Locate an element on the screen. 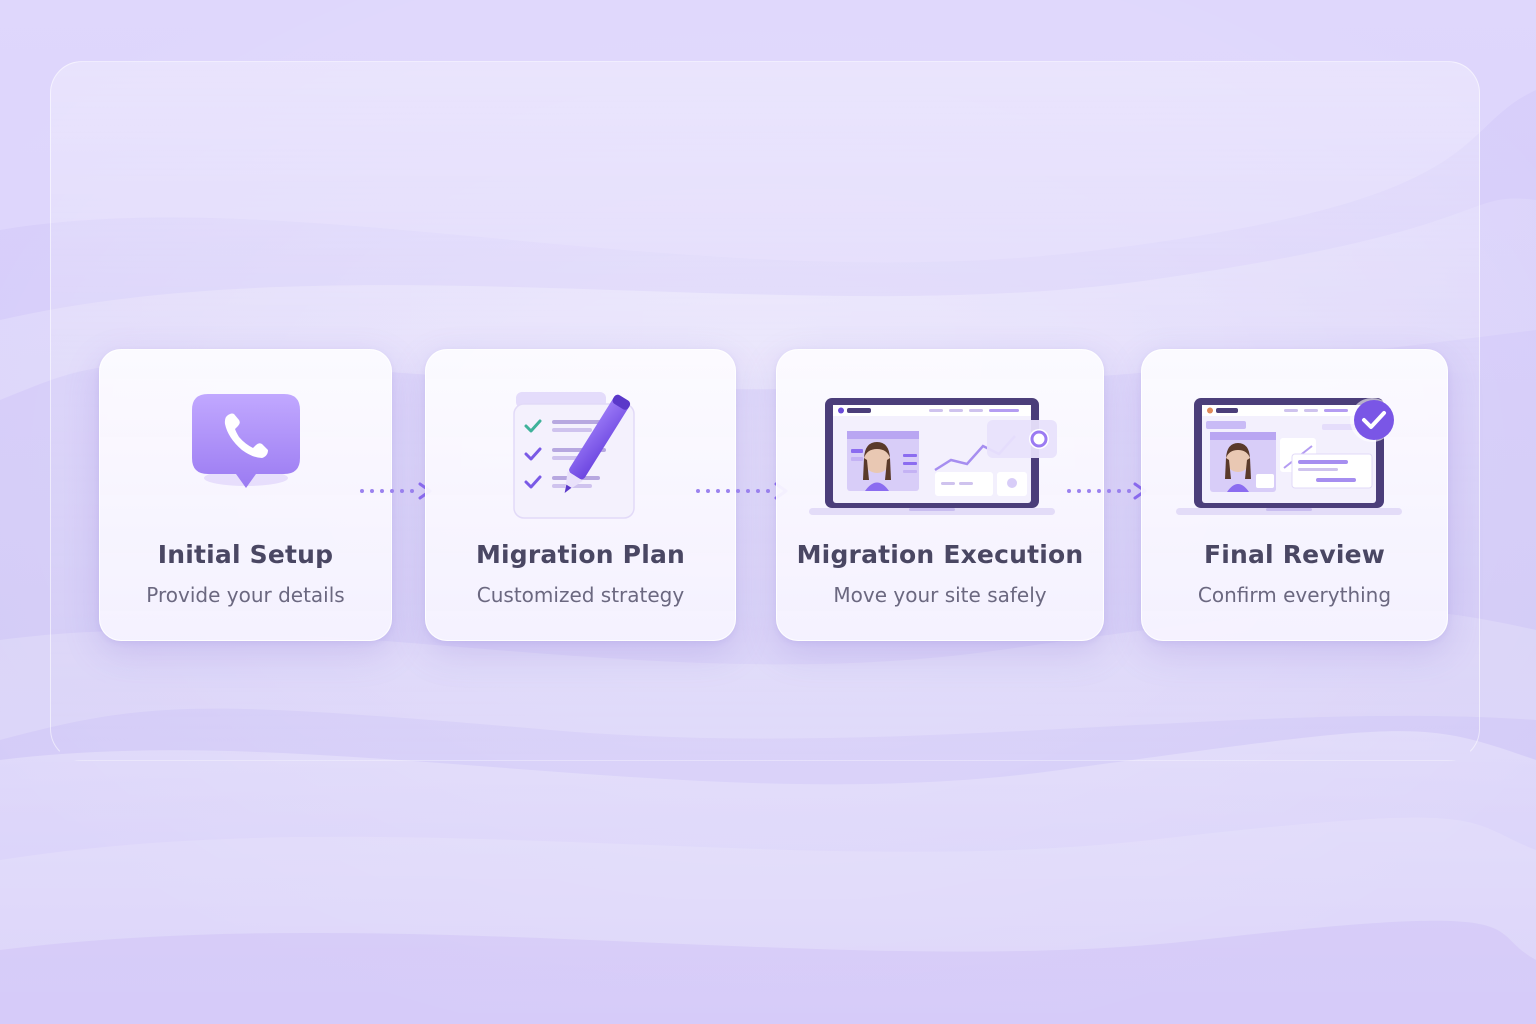 The image size is (1536, 1024). step-subtitle: Provide your details is located at coordinates (245, 595).